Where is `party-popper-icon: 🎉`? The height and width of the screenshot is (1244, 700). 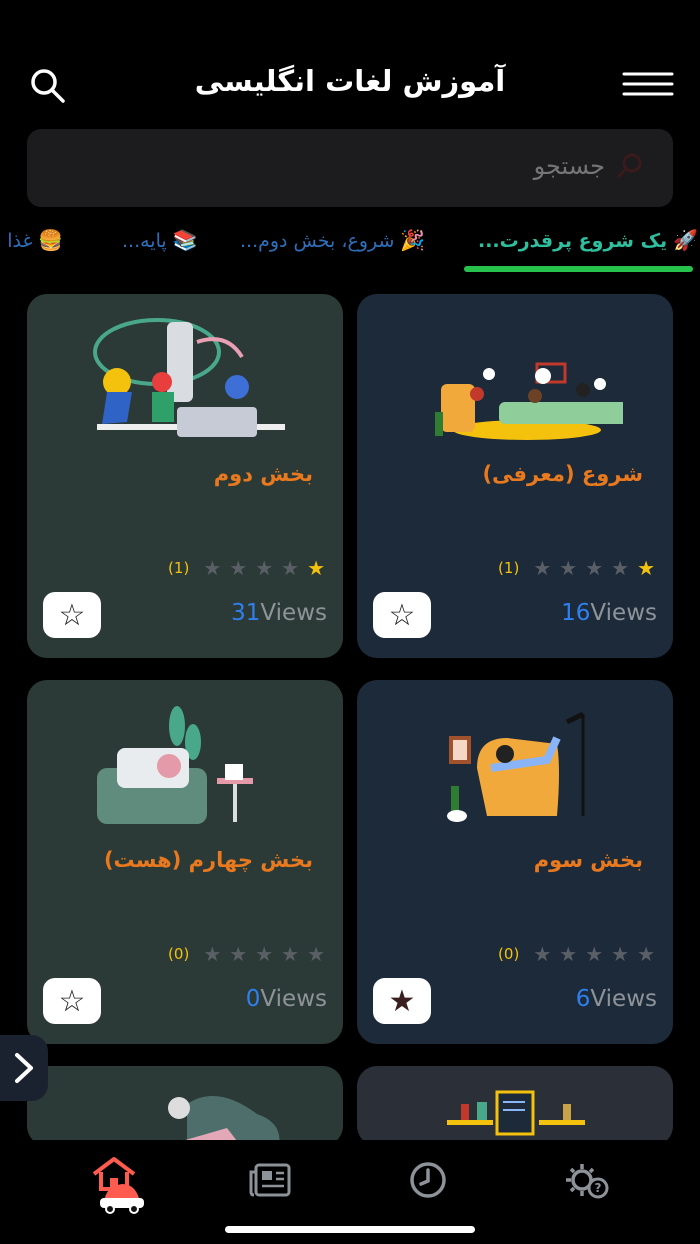
party-popper-icon: 🎉 is located at coordinates (413, 240).